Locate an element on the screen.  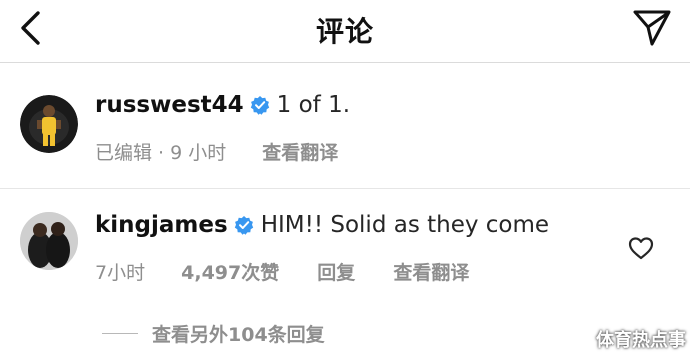
view-more-replies: 查看另外104条回复 is located at coordinates (213, 333).